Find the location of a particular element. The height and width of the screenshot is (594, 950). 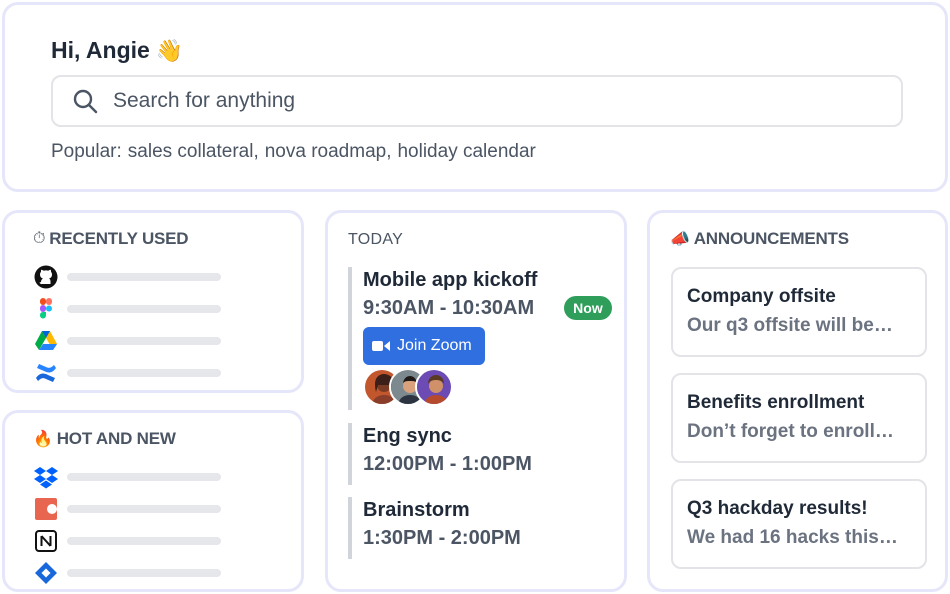

attendee-avatars is located at coordinates (487, 387).